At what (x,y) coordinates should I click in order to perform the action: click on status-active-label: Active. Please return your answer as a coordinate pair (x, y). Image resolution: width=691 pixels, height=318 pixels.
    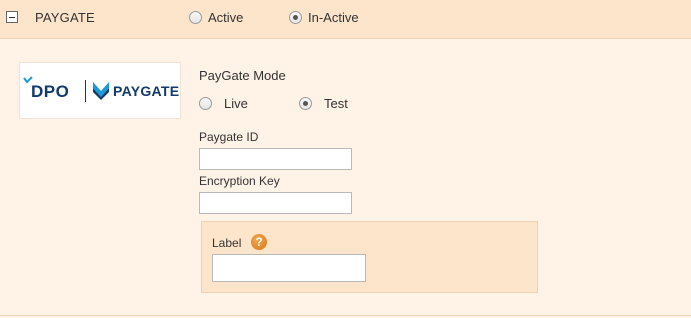
    Looking at the image, I should click on (225, 17).